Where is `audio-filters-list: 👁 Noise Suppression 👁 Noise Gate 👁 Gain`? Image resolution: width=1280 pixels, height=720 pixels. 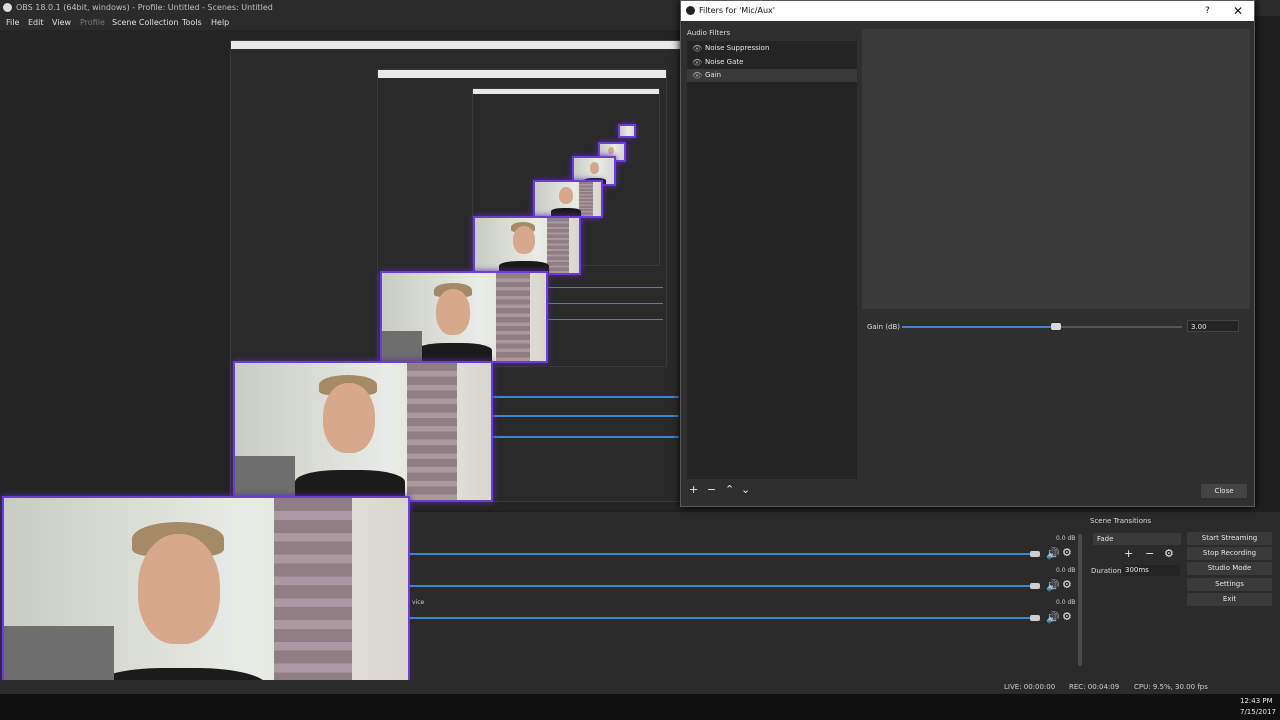 audio-filters-list: 👁 Noise Suppression 👁 Noise Gate 👁 Gain is located at coordinates (772, 260).